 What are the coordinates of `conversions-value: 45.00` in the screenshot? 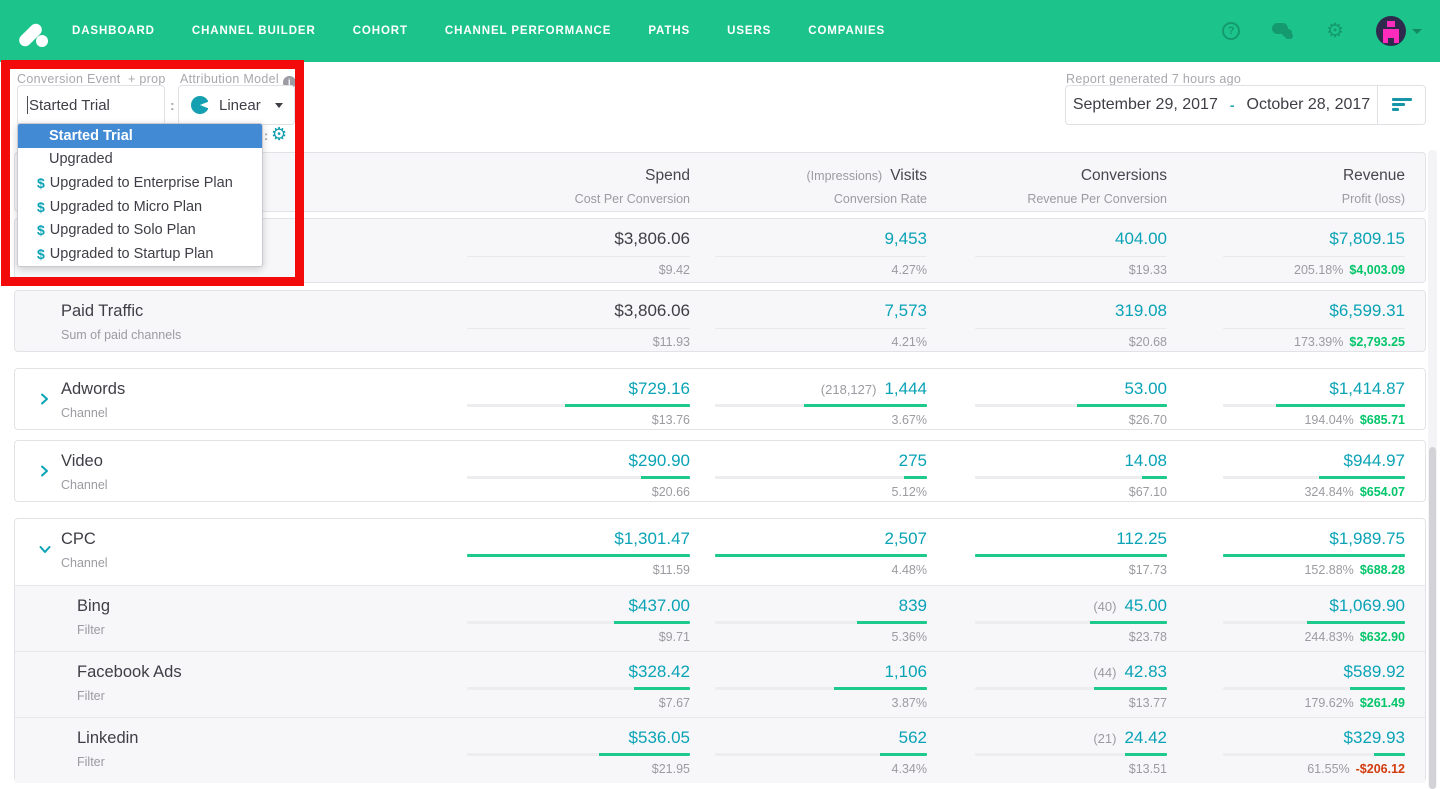 It's located at (1145, 605).